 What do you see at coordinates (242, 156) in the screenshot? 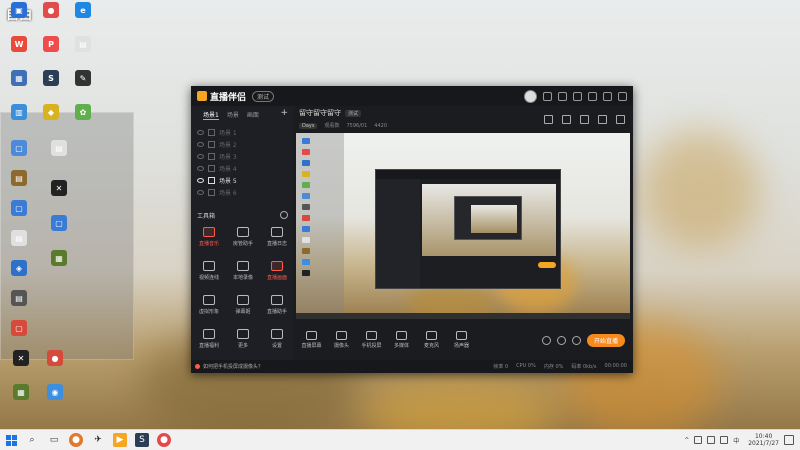
I see `scene-item: 场景 3` at bounding box center [242, 156].